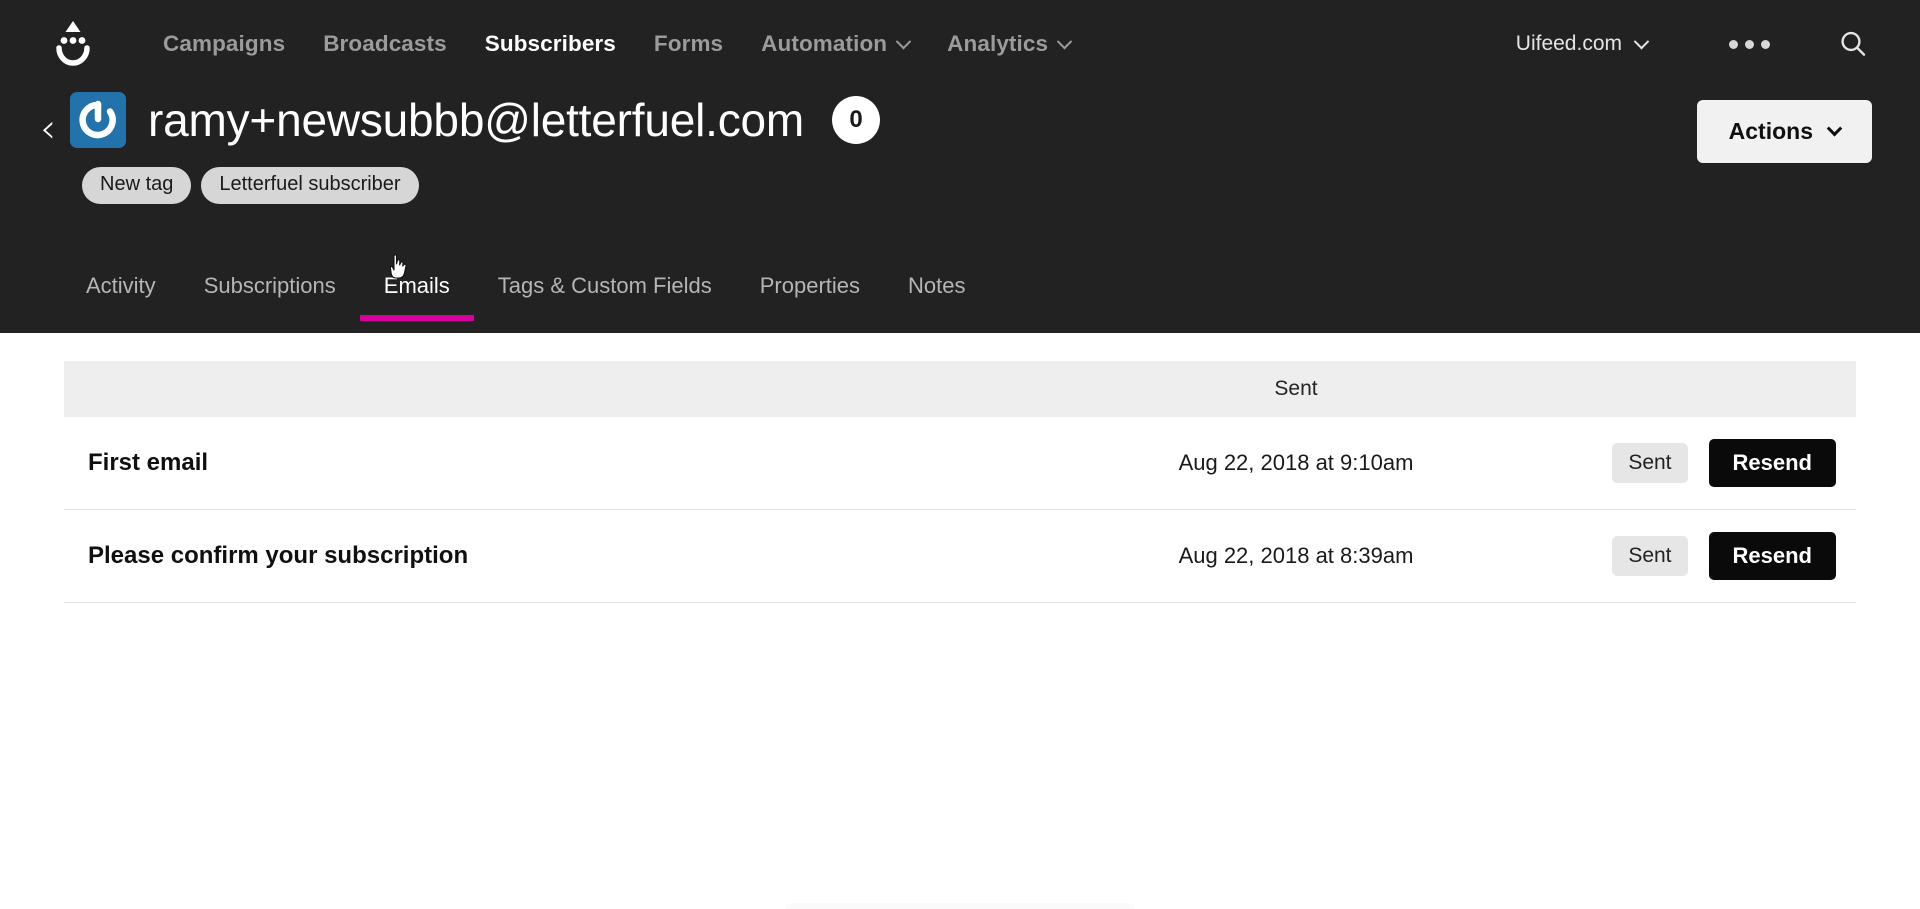 The height and width of the screenshot is (909, 1920). I want to click on nav-right-cluster: Uifeed.com, so click(1690, 44).